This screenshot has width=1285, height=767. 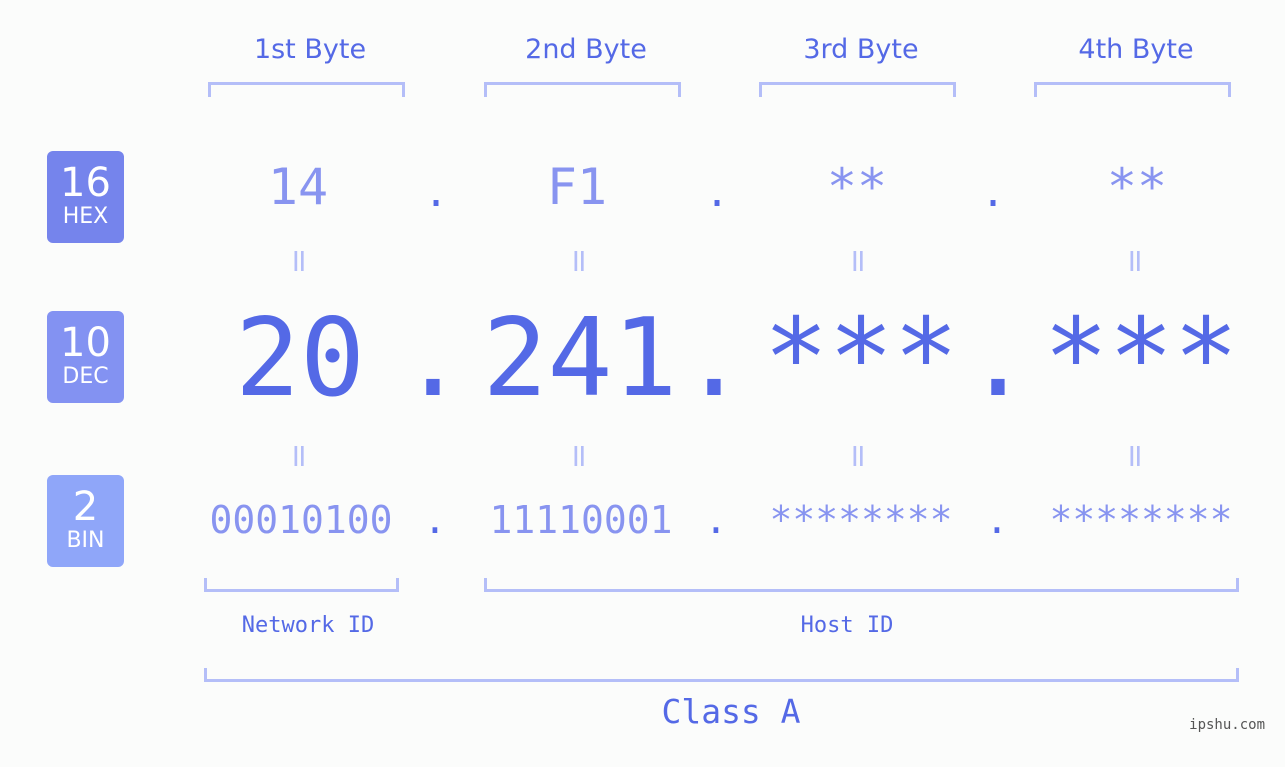 What do you see at coordinates (580, 358) in the screenshot?
I see `dec-byte-2: 241` at bounding box center [580, 358].